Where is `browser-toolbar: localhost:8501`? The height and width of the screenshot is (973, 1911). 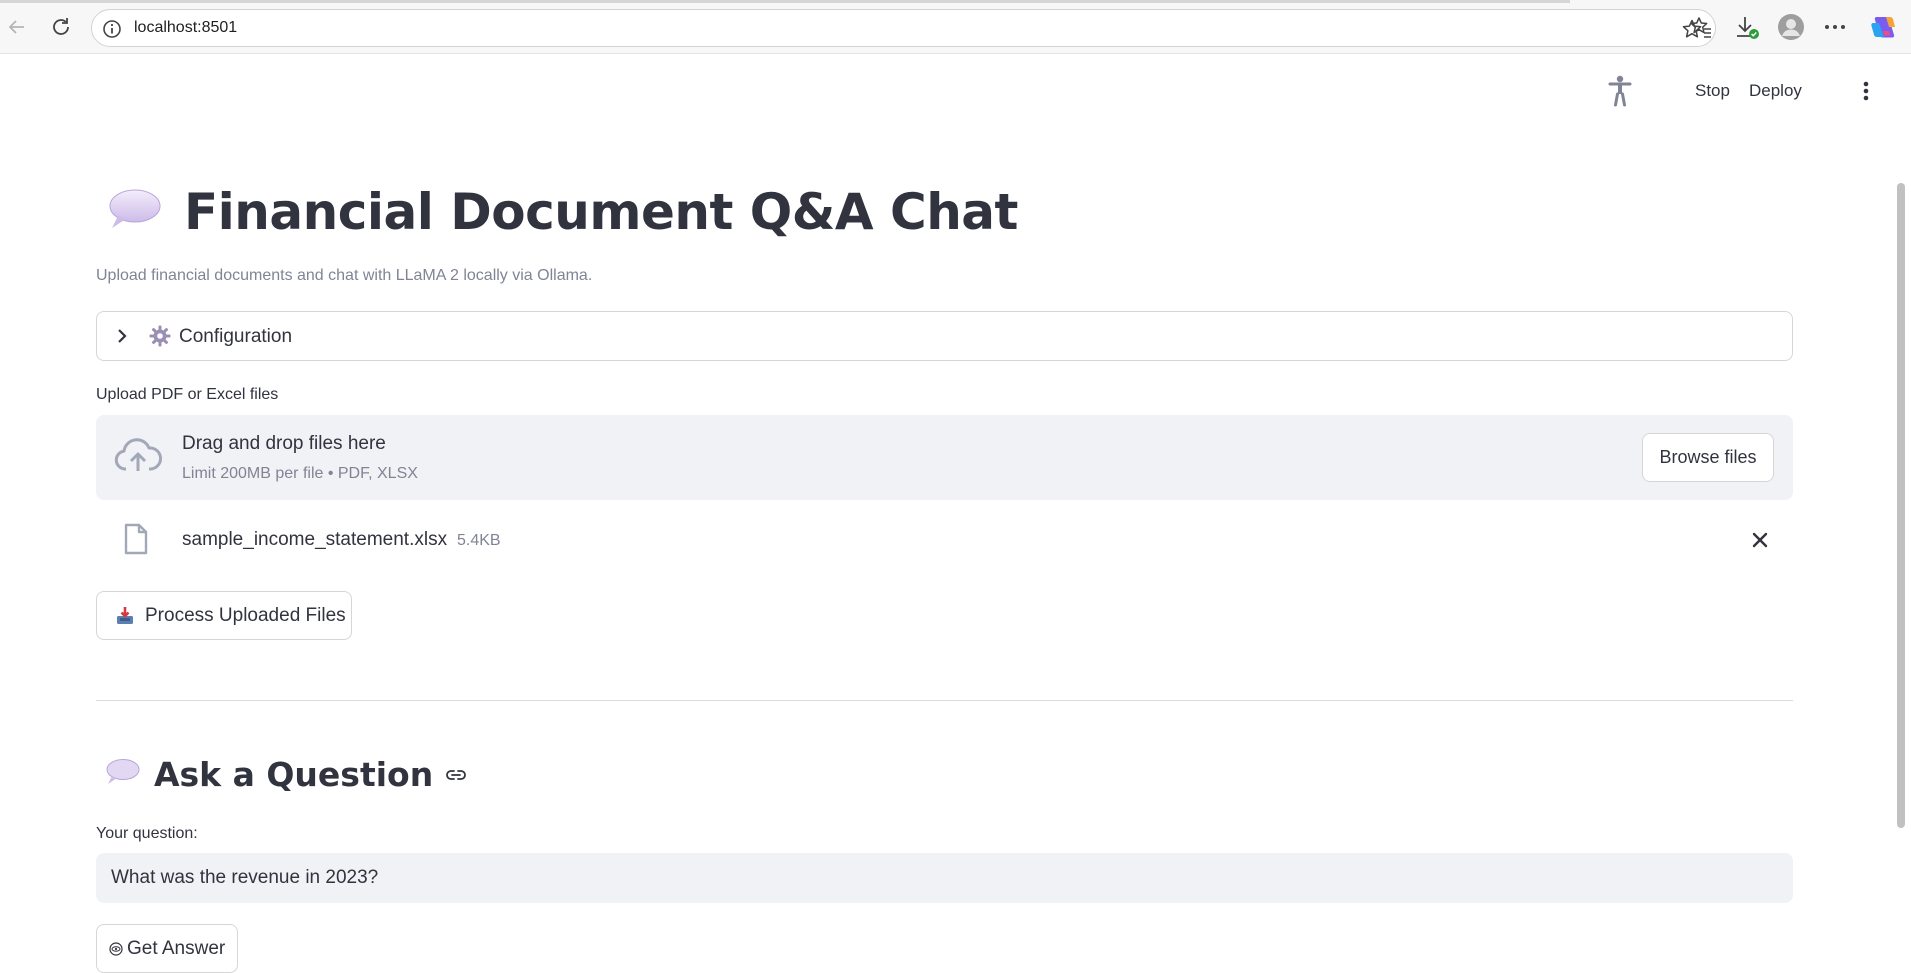
browser-toolbar: localhost:8501 is located at coordinates (955, 27).